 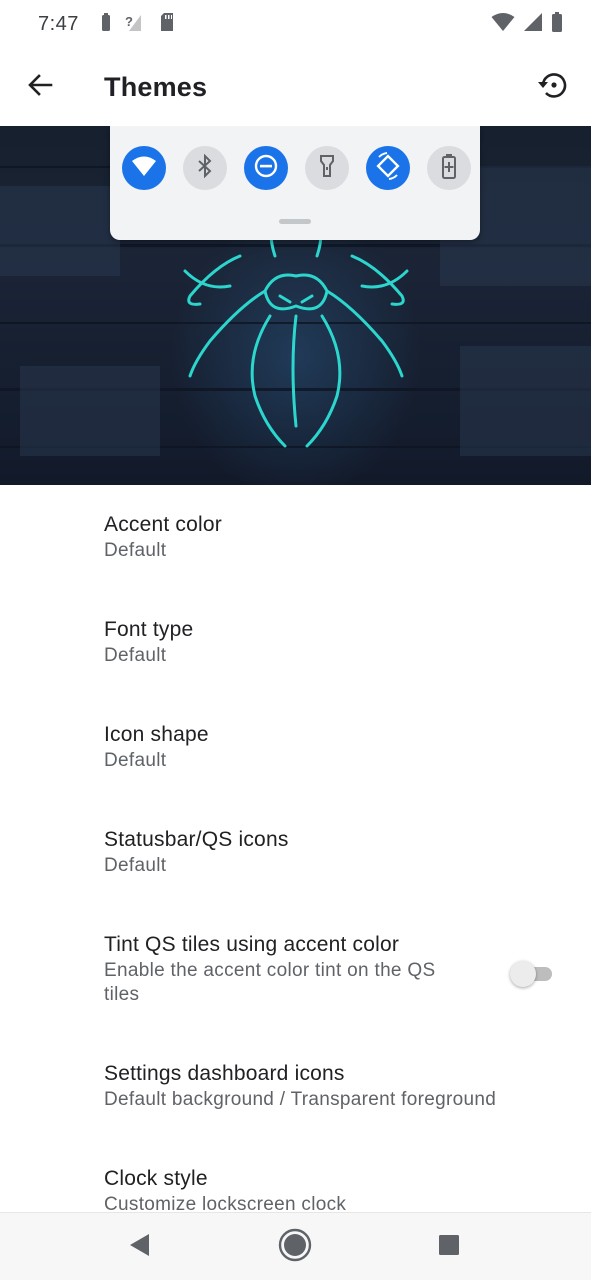 What do you see at coordinates (523, 974) in the screenshot?
I see `toggle-thumb` at bounding box center [523, 974].